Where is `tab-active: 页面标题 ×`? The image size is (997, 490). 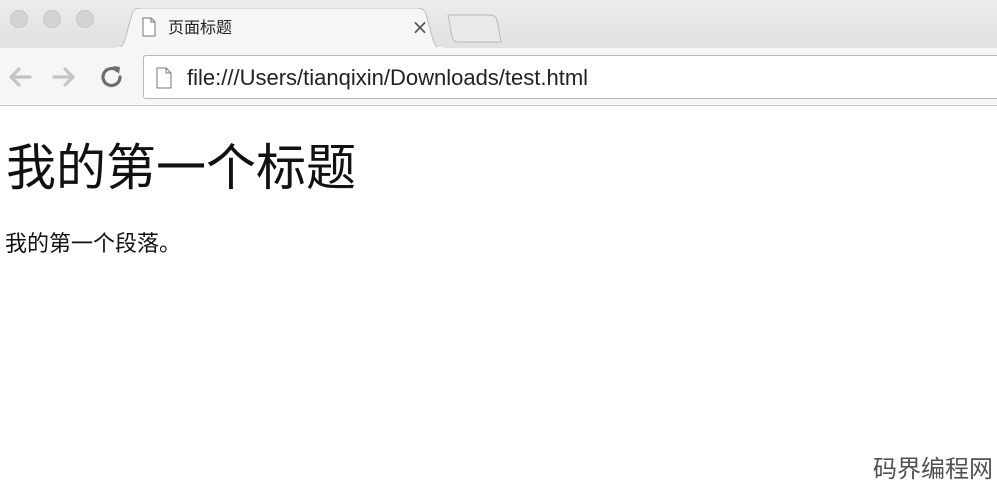
tab-active: 页面标题 × is located at coordinates (279, 28).